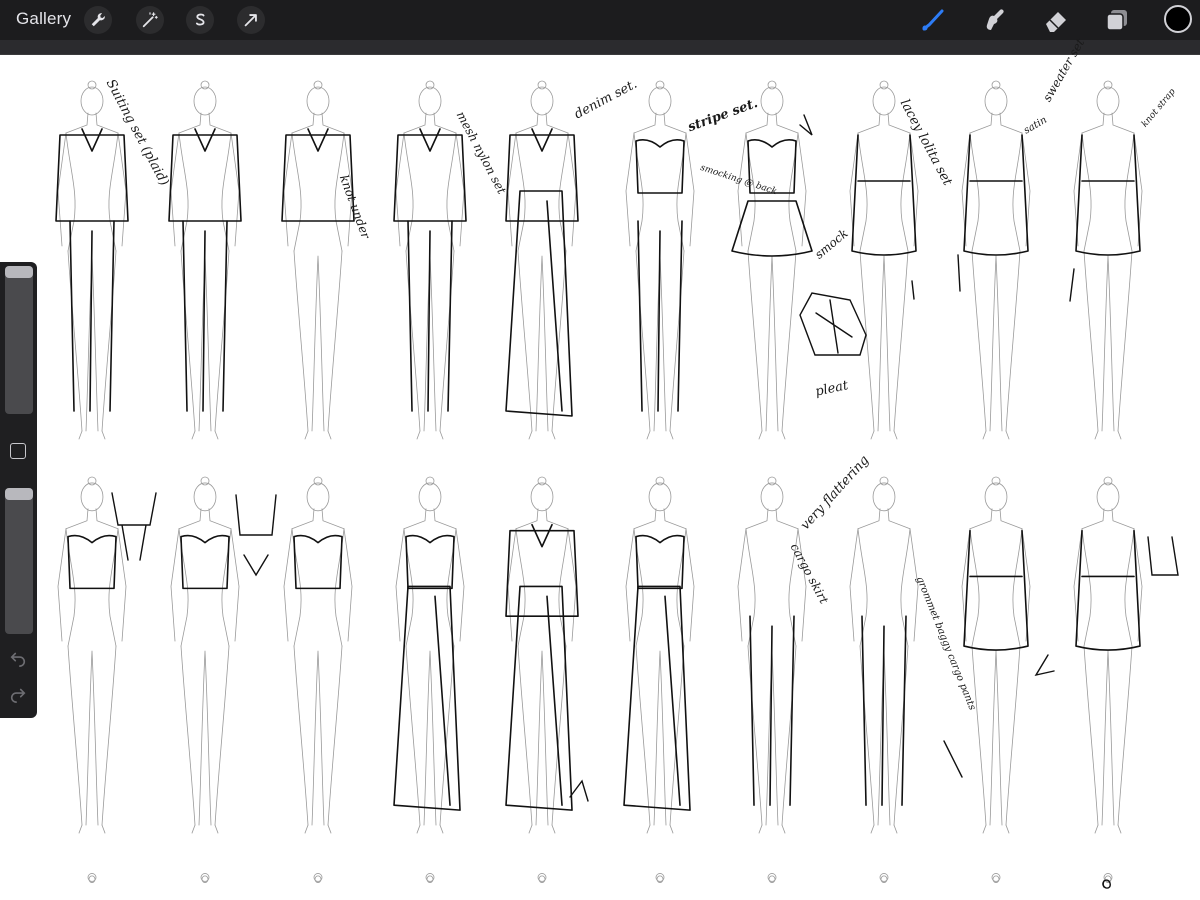  I want to click on smudge-icon, so click(995, 19).